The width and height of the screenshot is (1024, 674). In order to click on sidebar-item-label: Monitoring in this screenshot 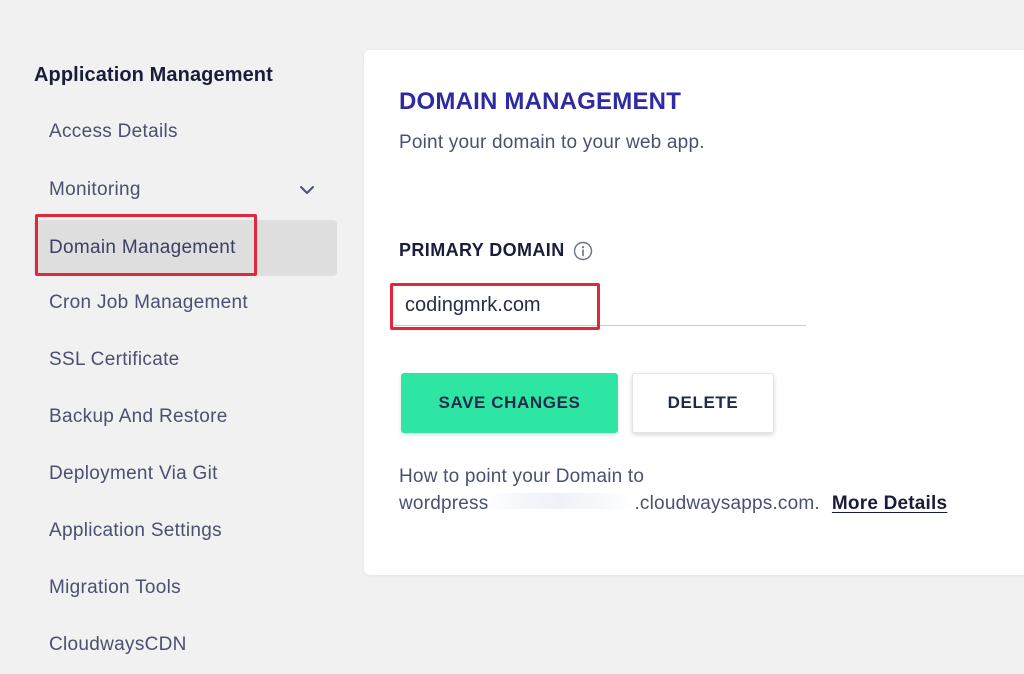, I will do `click(95, 189)`.